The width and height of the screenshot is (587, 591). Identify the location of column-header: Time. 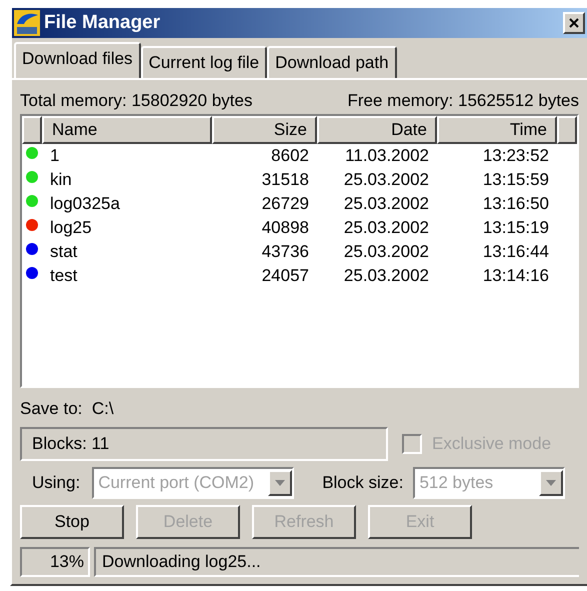
(497, 130).